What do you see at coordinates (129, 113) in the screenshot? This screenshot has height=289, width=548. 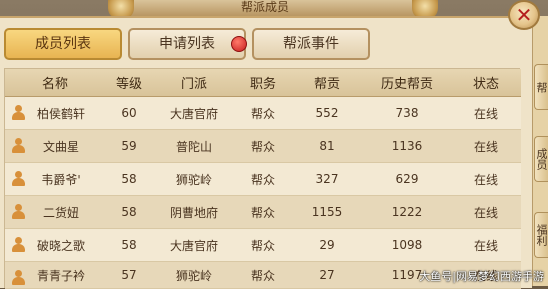 I see `cell-level: 60` at bounding box center [129, 113].